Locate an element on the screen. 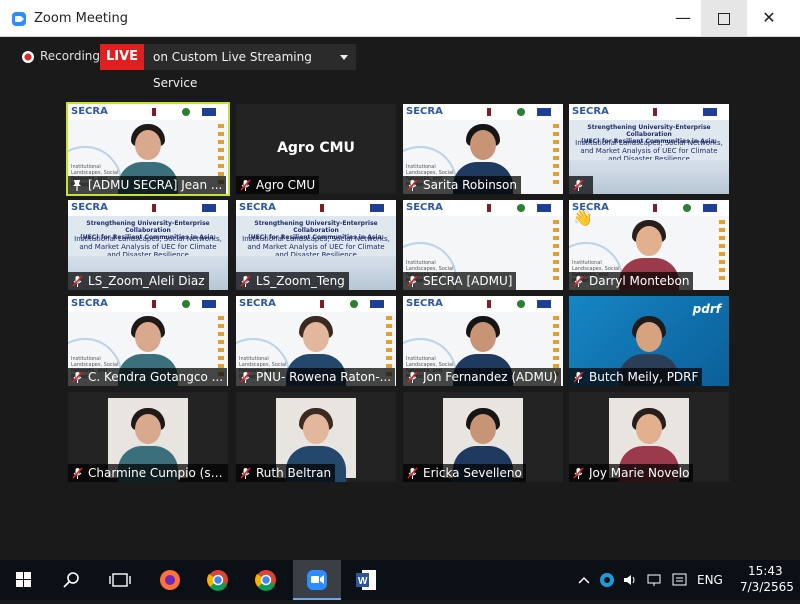 This screenshot has width=800, height=604. notification-icon is located at coordinates (680, 580).